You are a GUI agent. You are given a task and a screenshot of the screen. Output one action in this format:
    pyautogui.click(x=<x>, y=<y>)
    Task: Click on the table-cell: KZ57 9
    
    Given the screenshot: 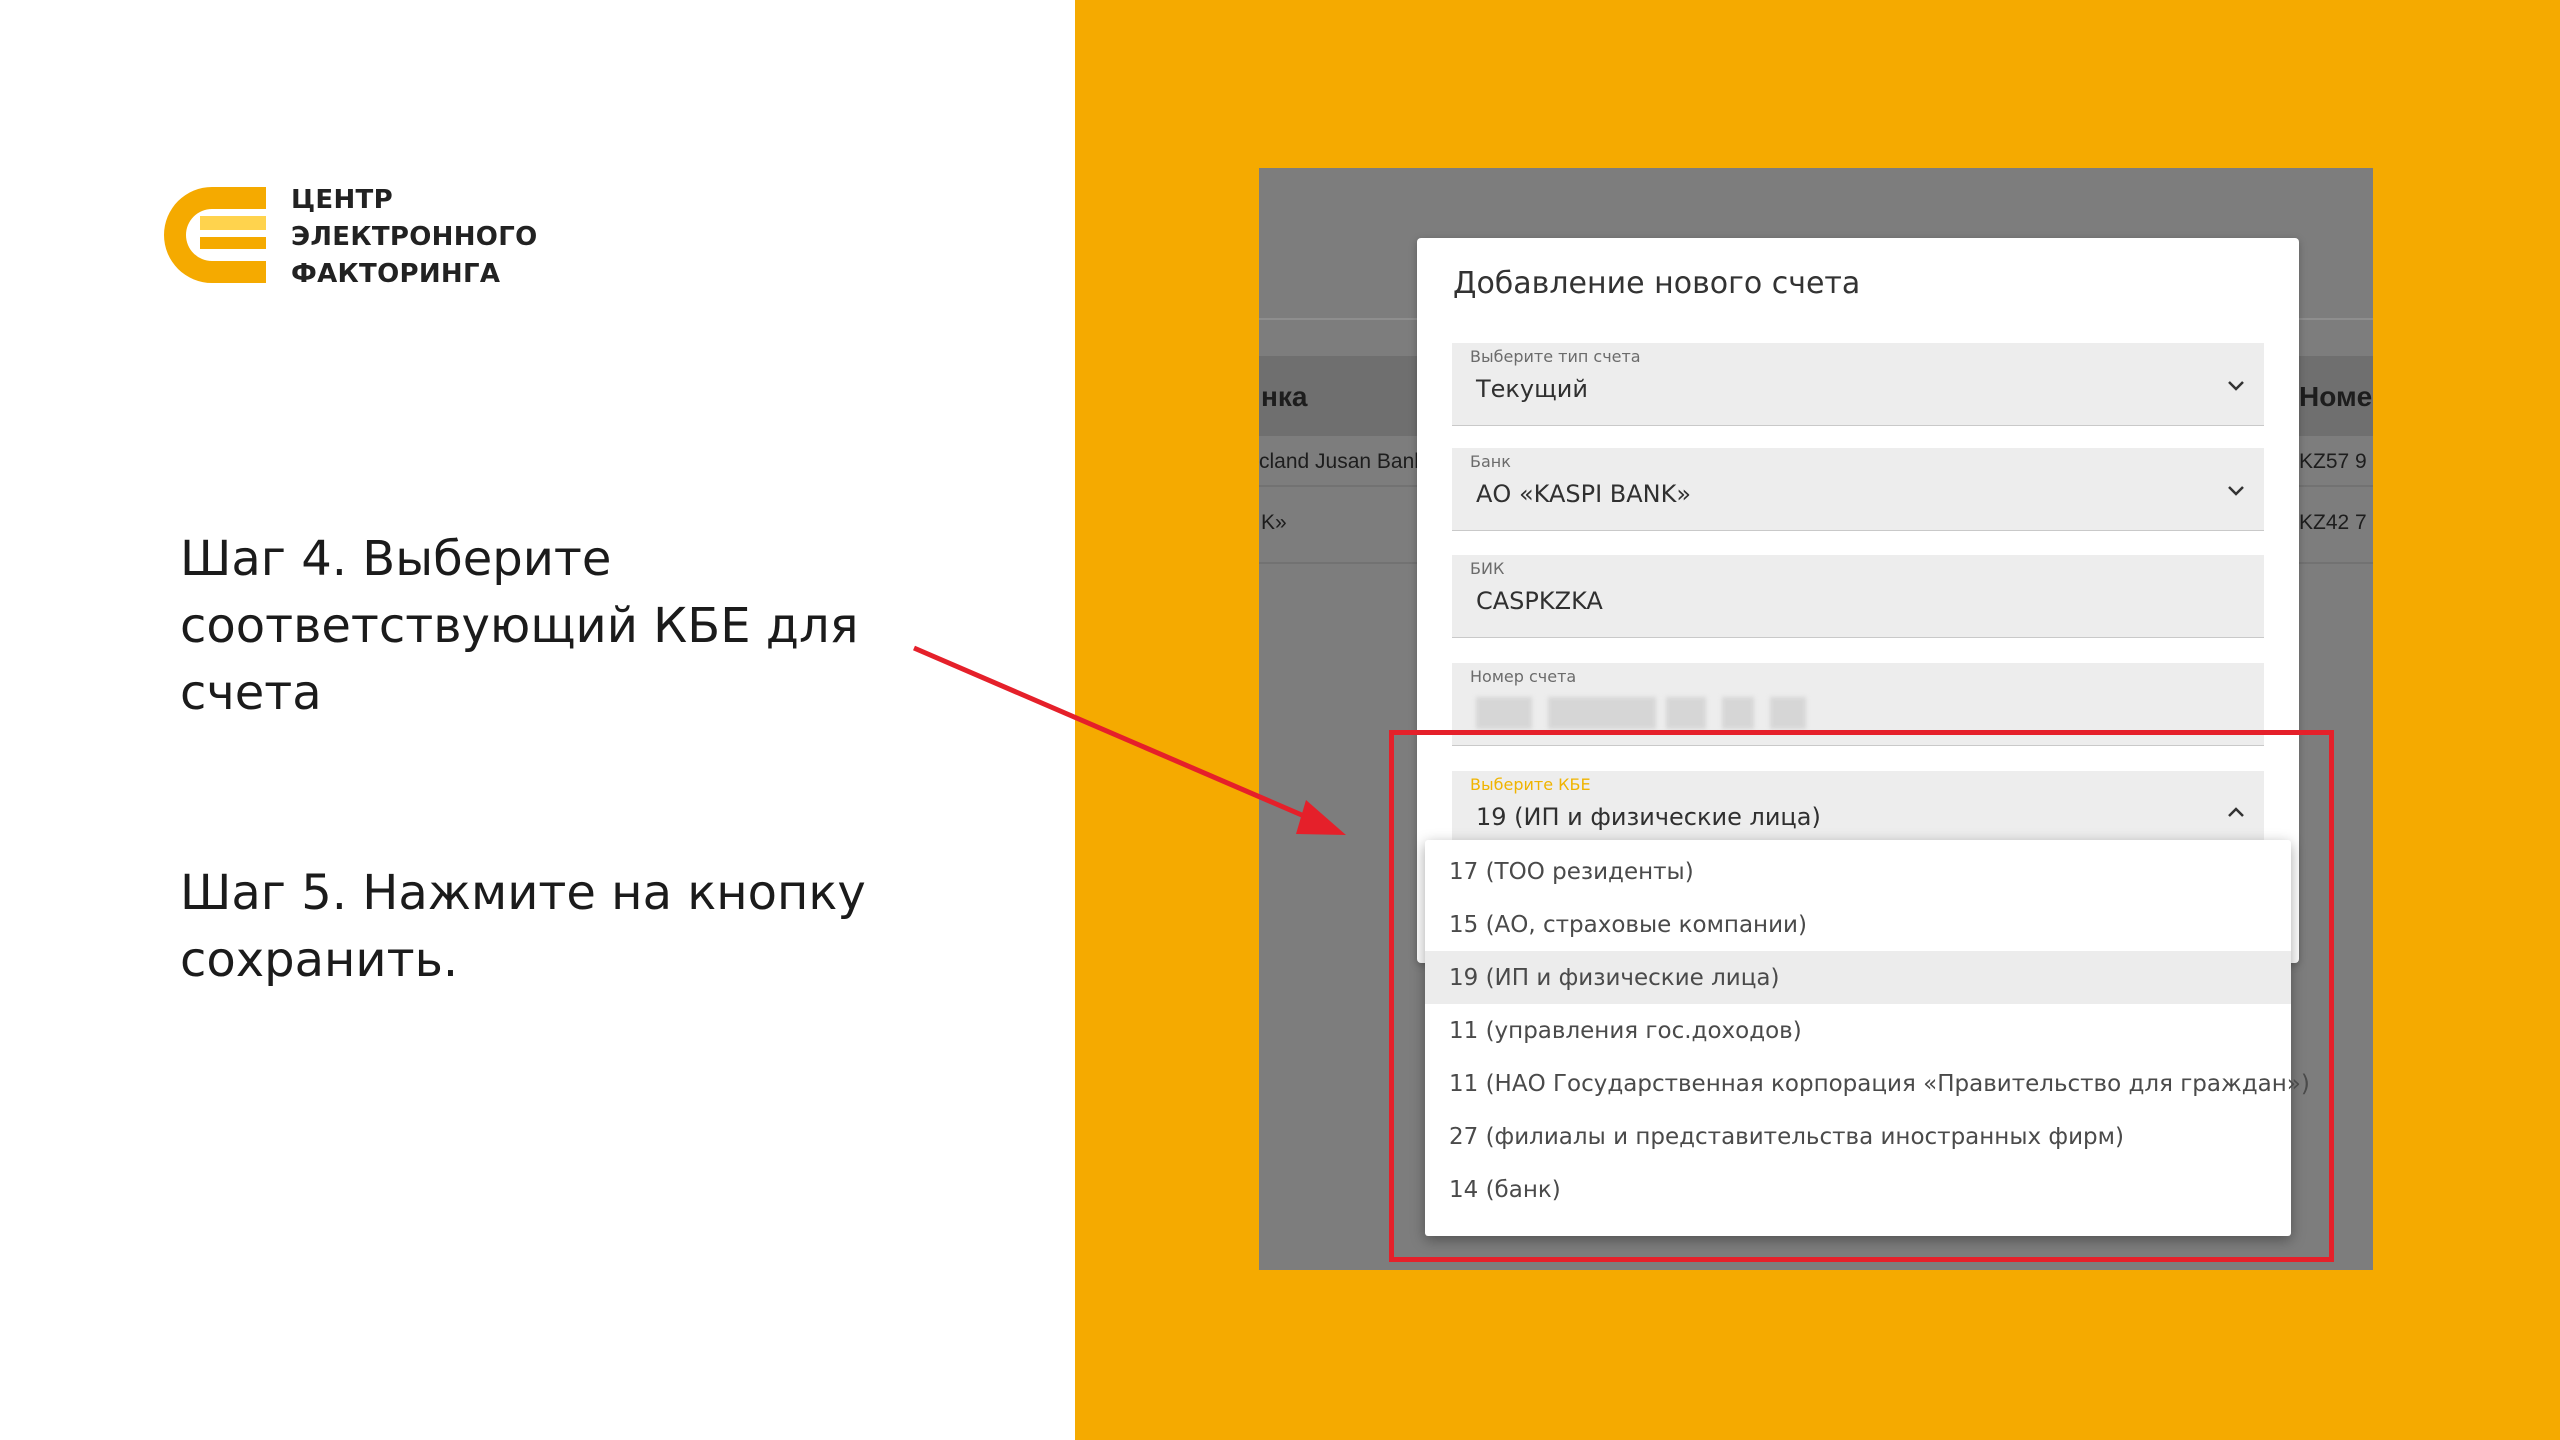 What is the action you would take?
    pyautogui.click(x=2333, y=461)
    